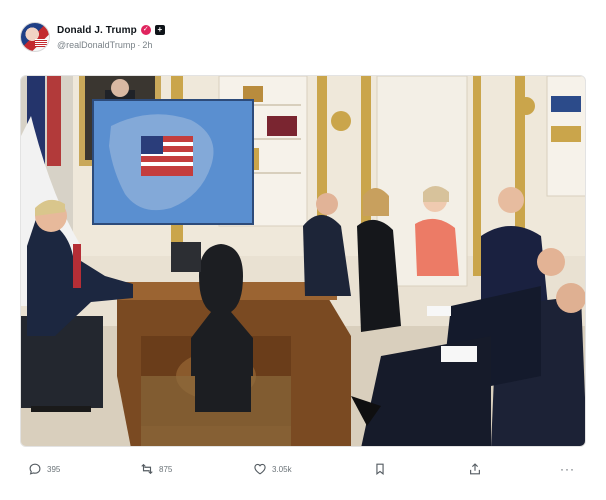 The image size is (606, 500). I want to click on author-name-row: Donald J. Trump ✓ +, so click(111, 30).